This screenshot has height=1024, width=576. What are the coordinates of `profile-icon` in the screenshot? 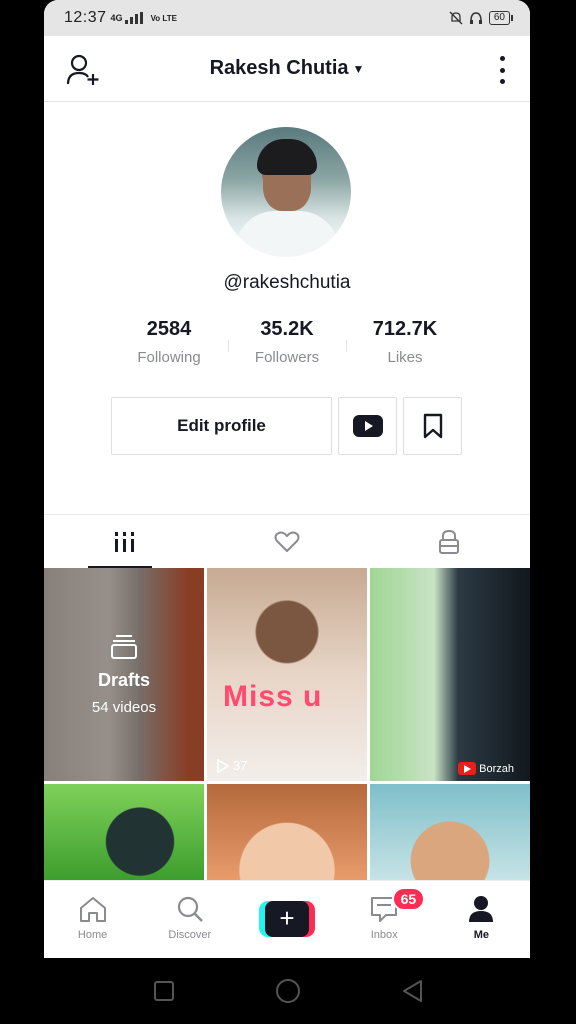 It's located at (481, 909).